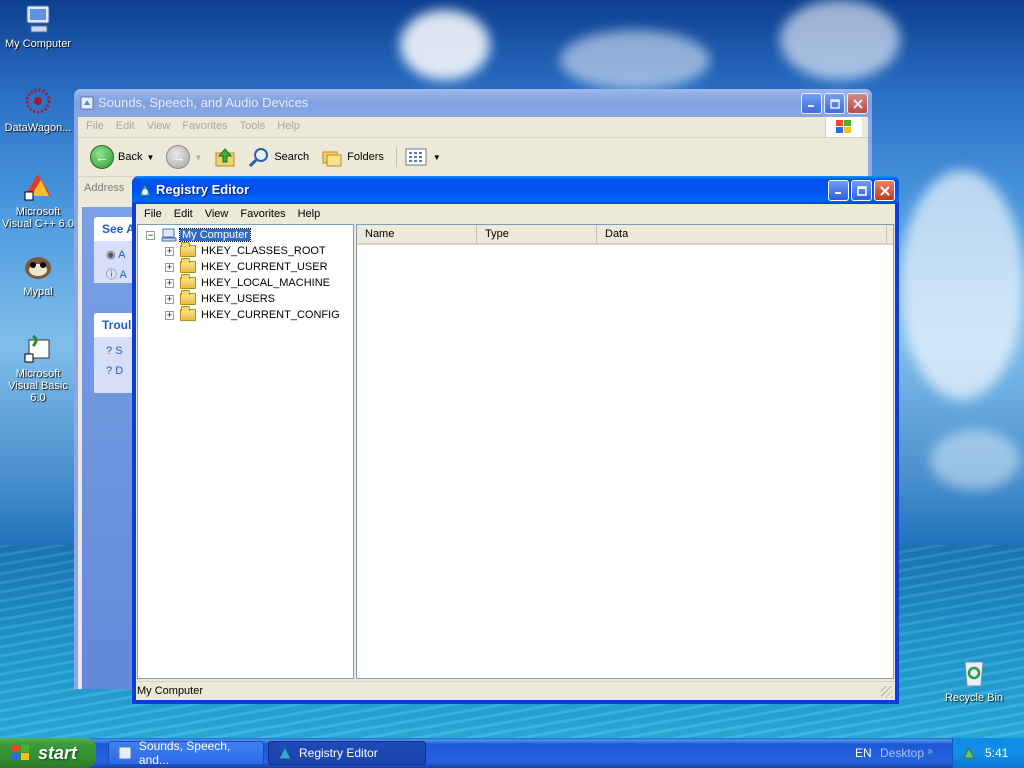 This screenshot has height=768, width=1024. Describe the element at coordinates (278, 157) in the screenshot. I see `search-button: Search` at that location.